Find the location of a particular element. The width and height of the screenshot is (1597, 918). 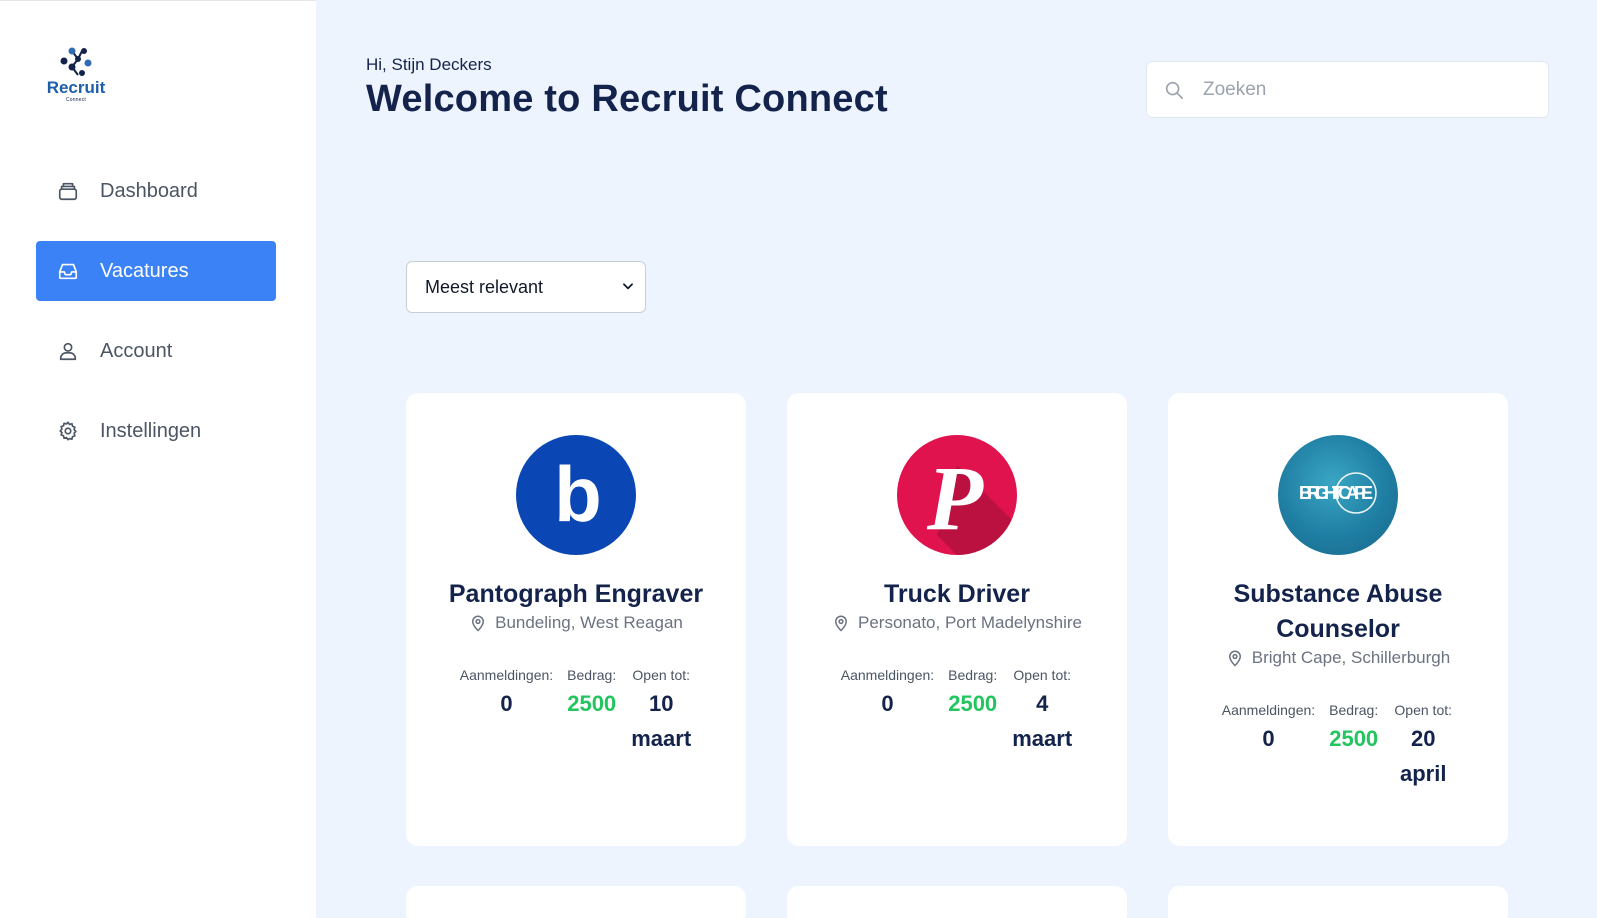

svg-text: P is located at coordinates (955, 498).